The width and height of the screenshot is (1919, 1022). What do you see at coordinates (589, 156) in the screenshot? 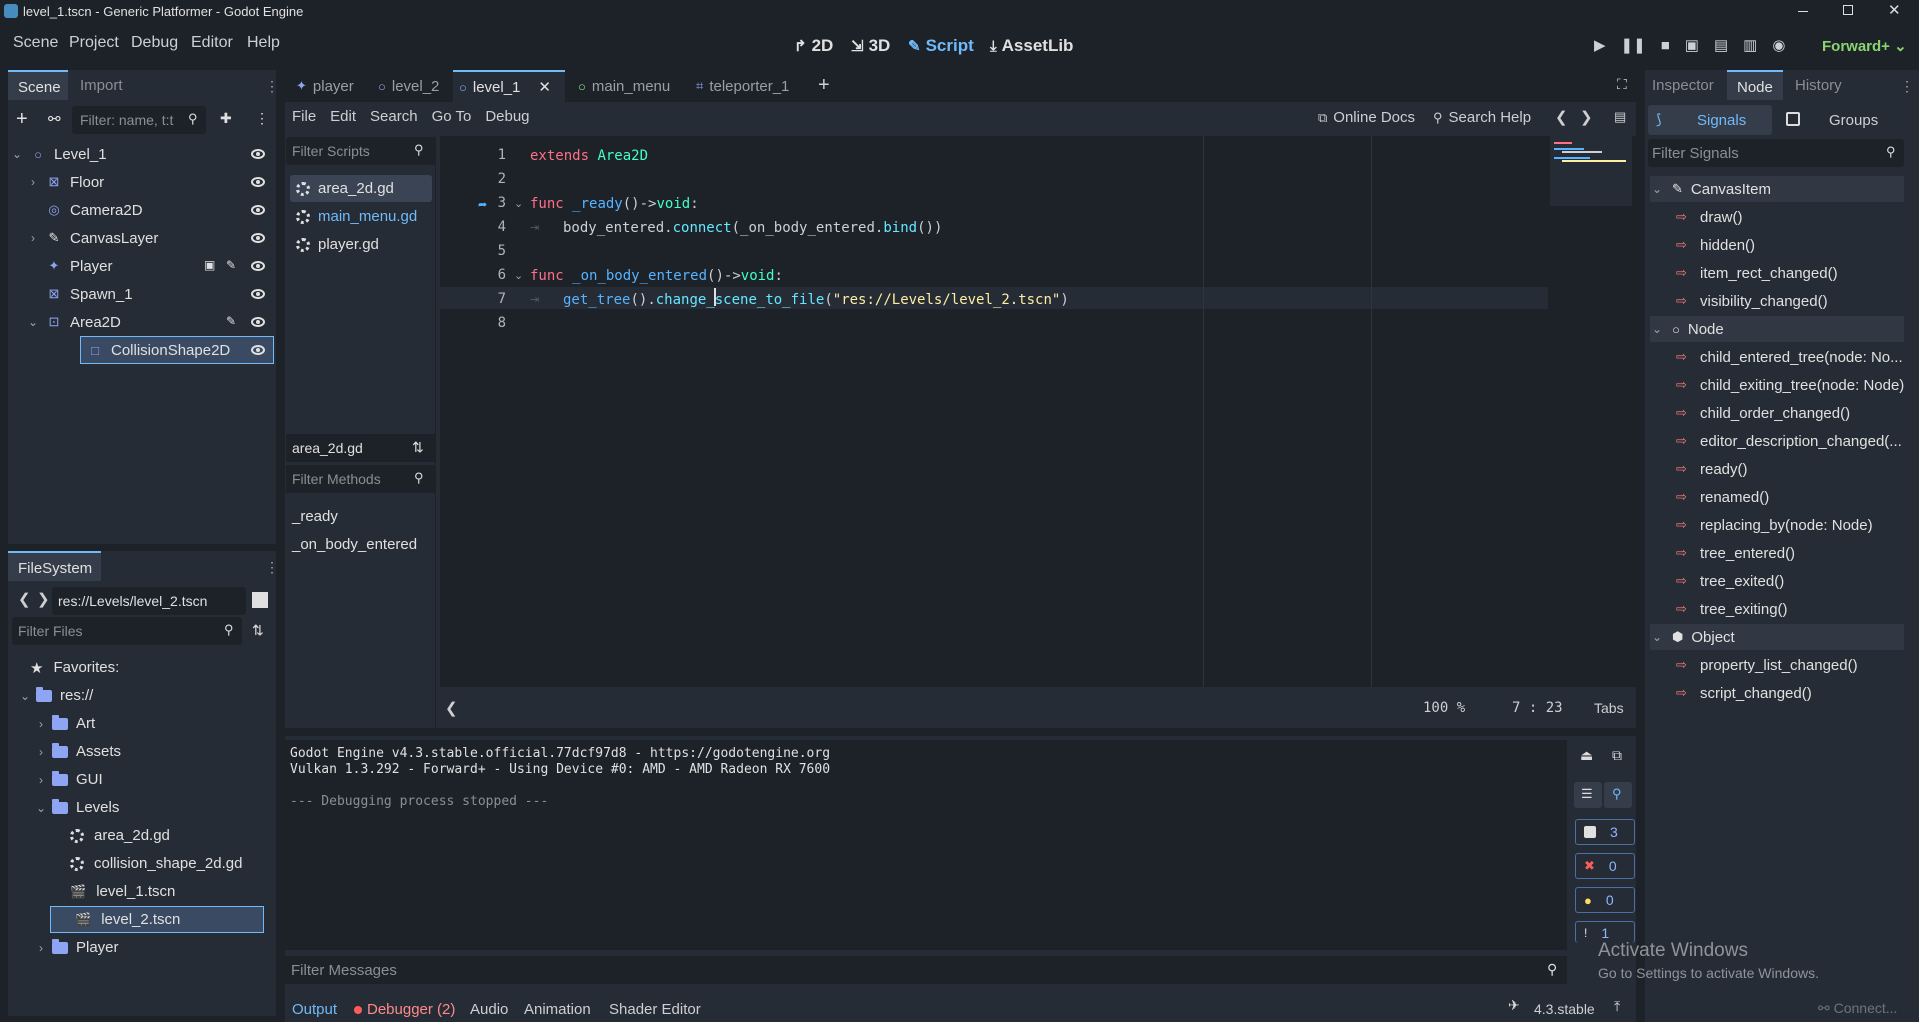
I see `code-line: extends Area2Dextends Area2D` at bounding box center [589, 156].